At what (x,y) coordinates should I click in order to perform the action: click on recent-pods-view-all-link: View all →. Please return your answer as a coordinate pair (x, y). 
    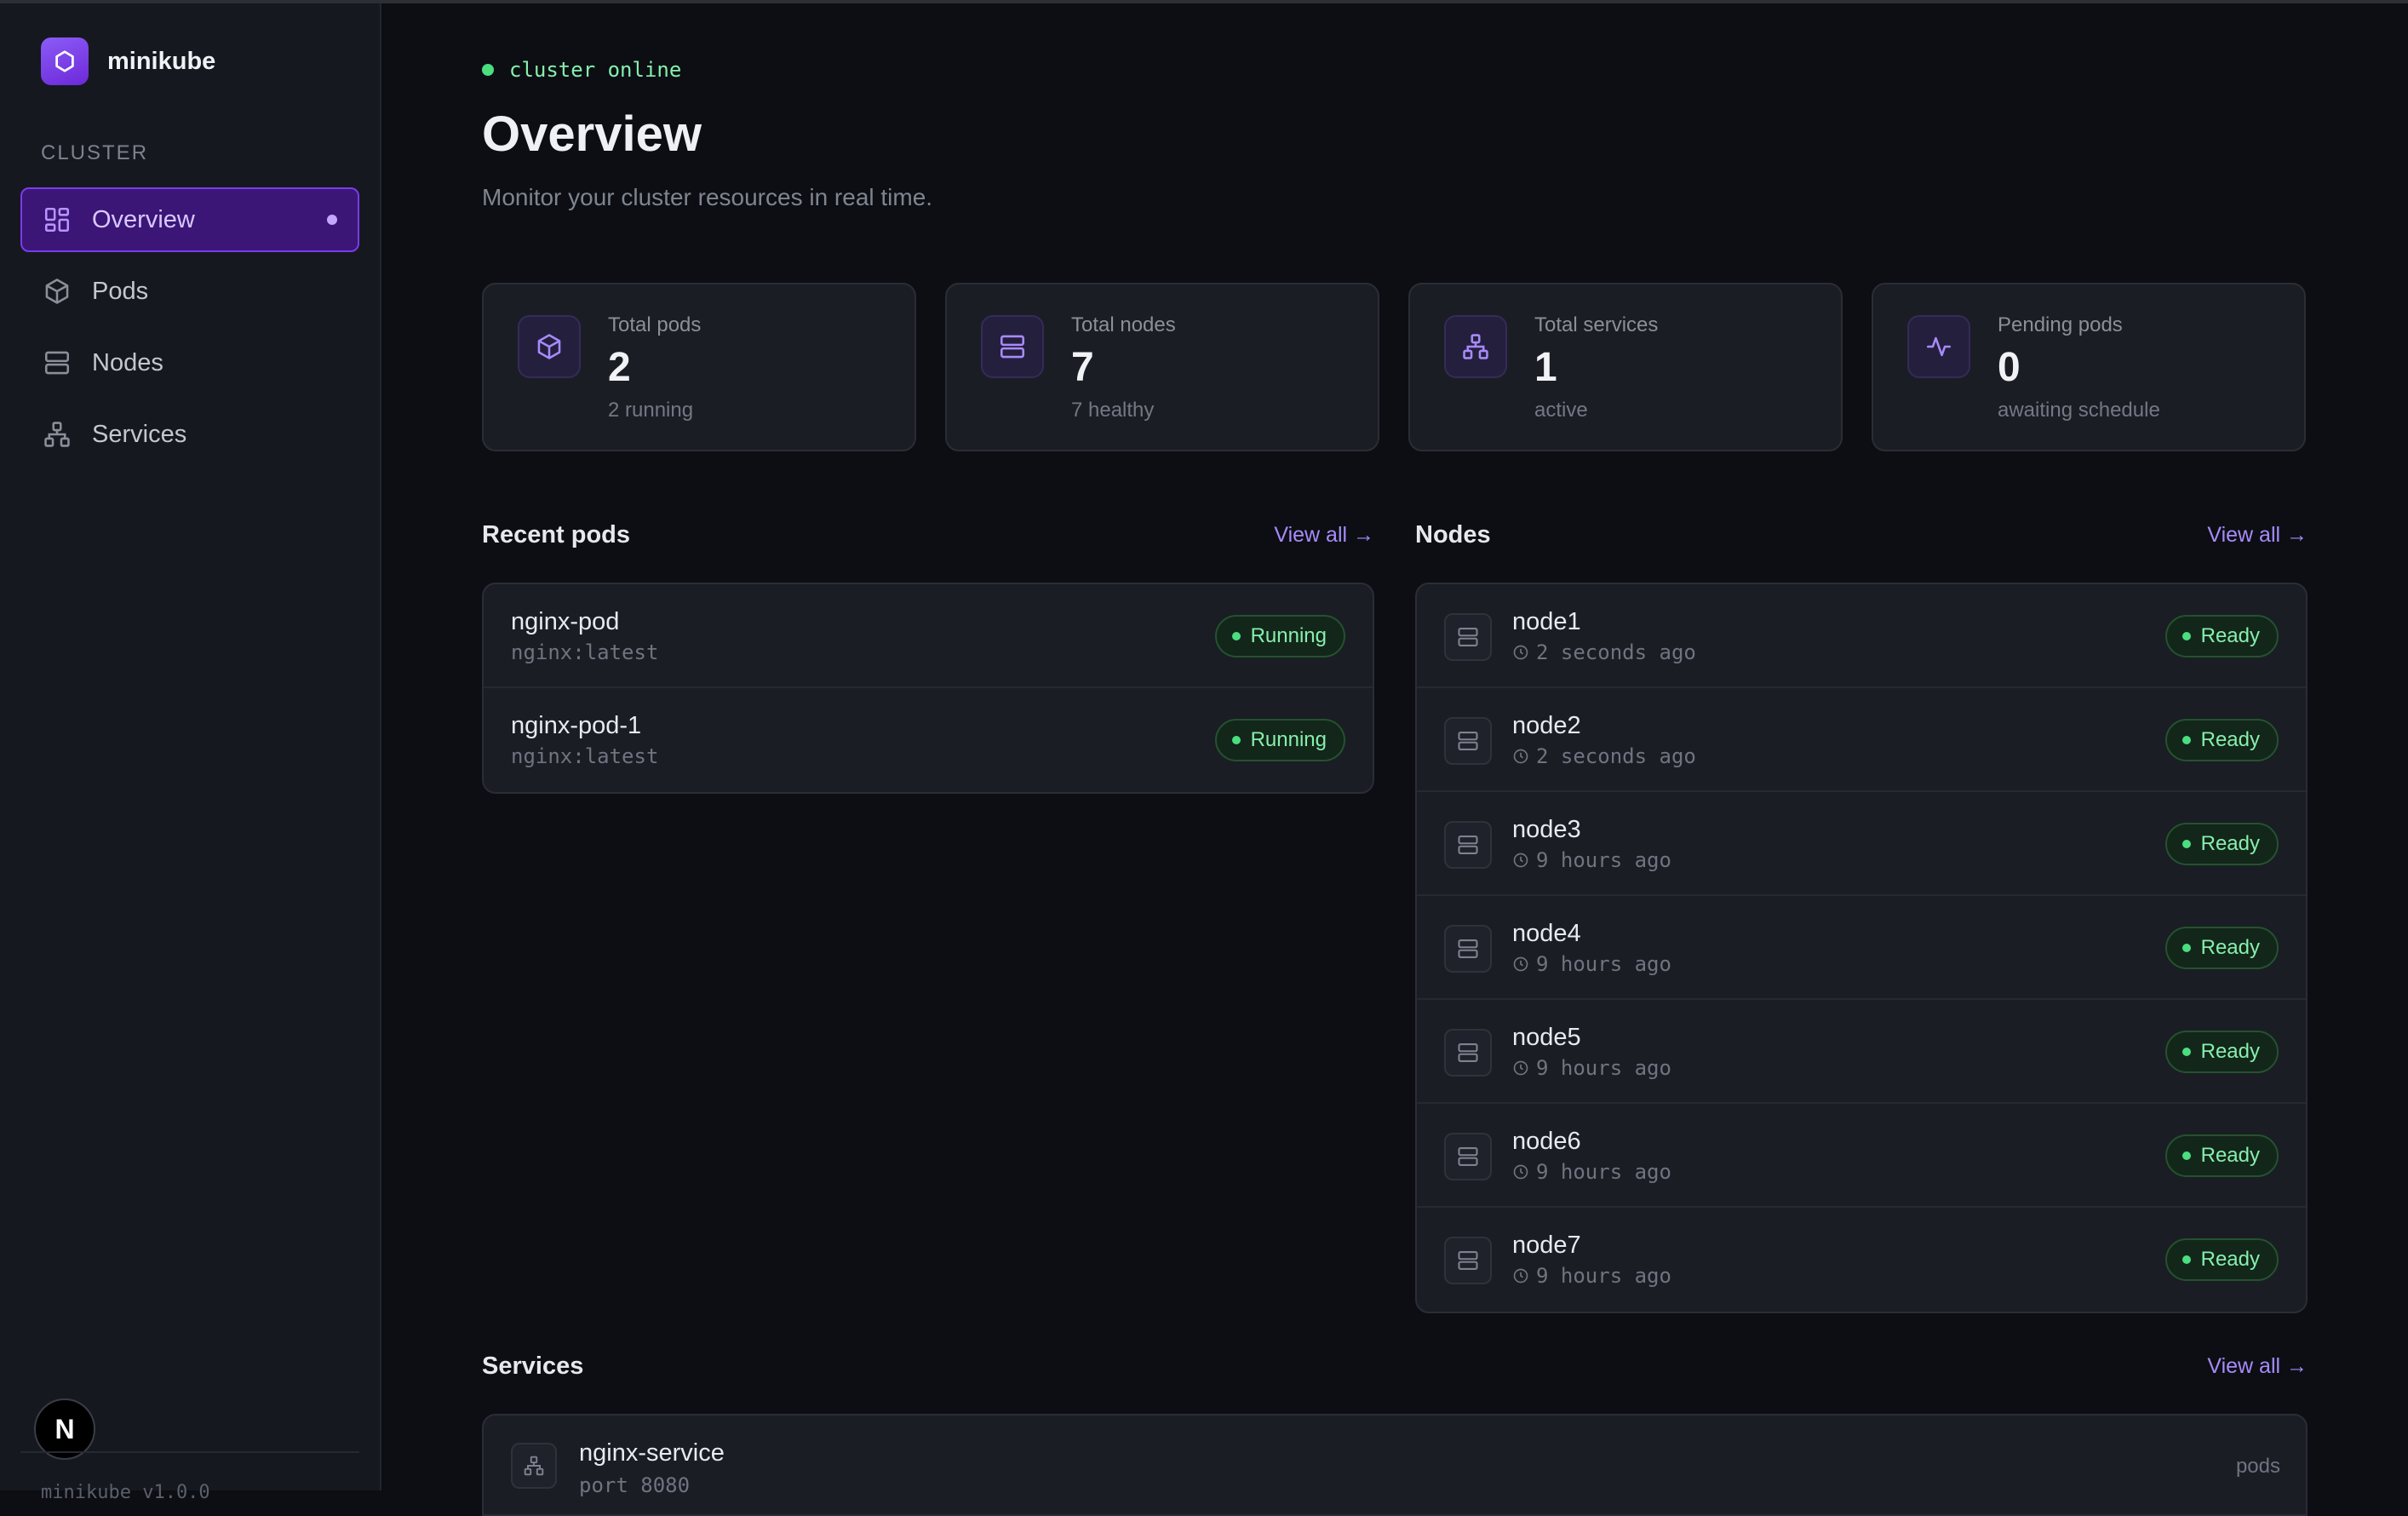
    Looking at the image, I should click on (1324, 535).